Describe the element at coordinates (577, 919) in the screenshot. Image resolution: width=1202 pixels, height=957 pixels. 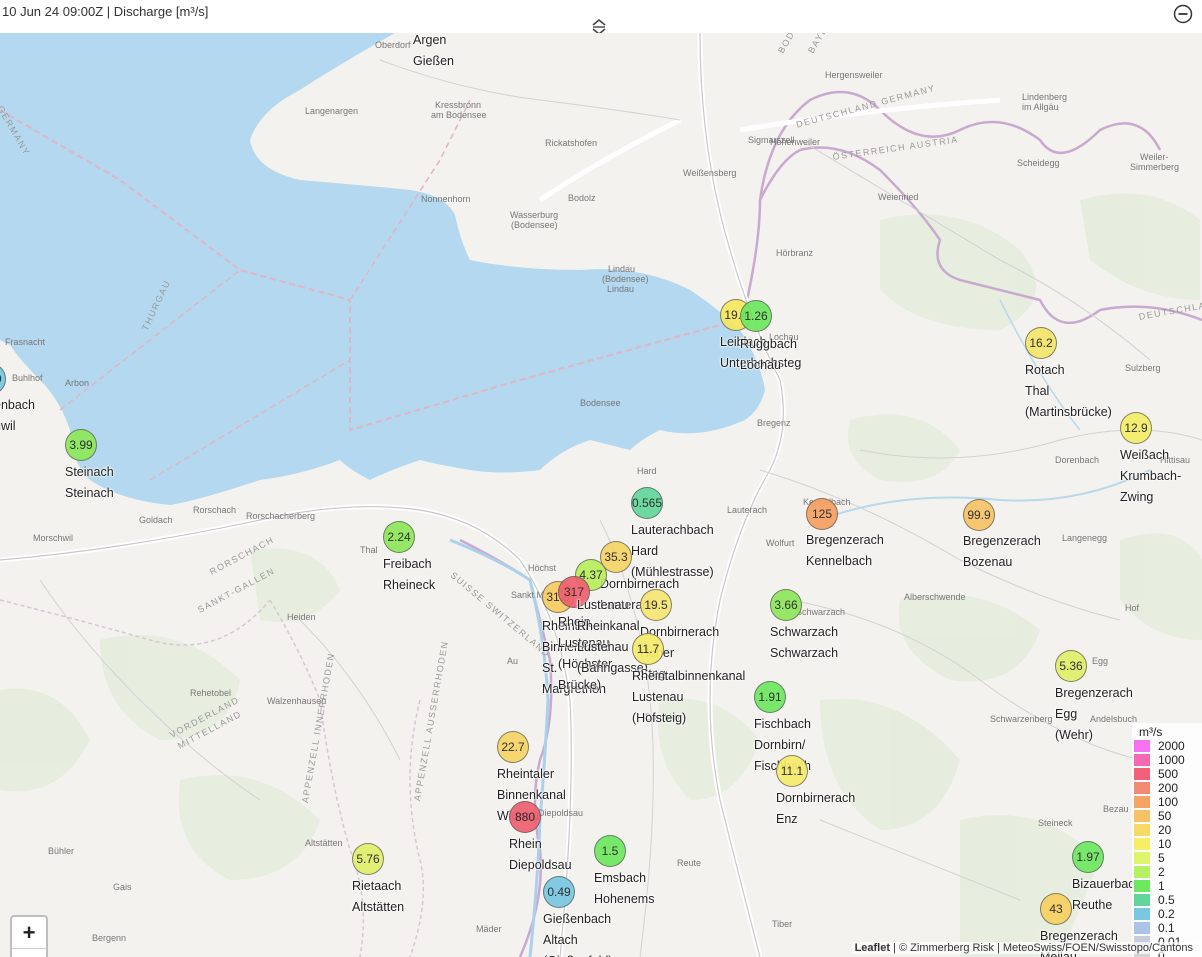
I see `station-label-line: Gießenbach` at that location.